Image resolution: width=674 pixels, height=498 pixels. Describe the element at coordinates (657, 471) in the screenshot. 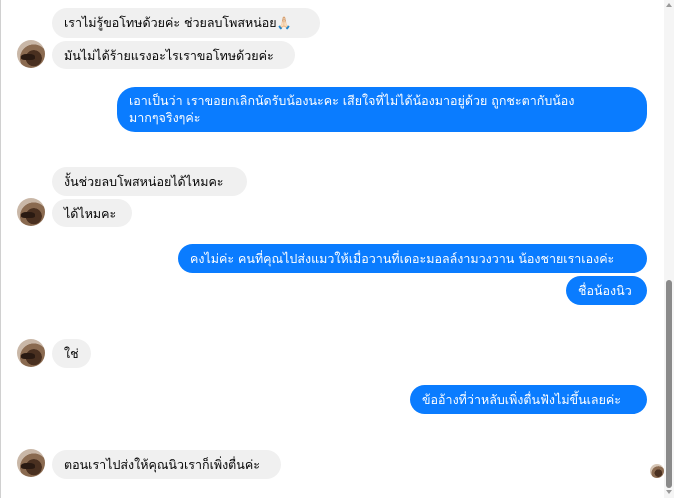

I see `contact-avatar-seen-icon` at that location.